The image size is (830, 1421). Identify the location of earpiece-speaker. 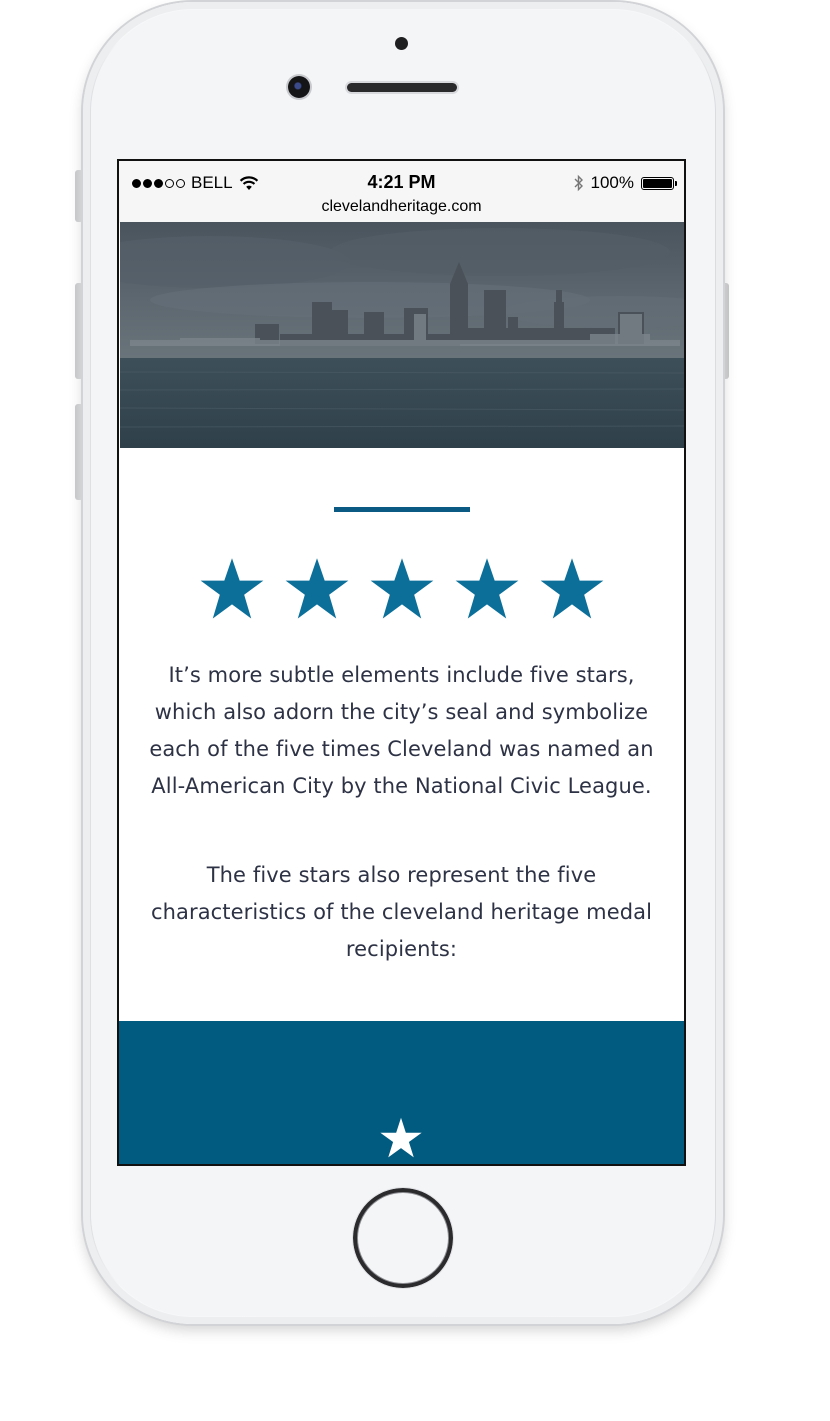
(402, 87).